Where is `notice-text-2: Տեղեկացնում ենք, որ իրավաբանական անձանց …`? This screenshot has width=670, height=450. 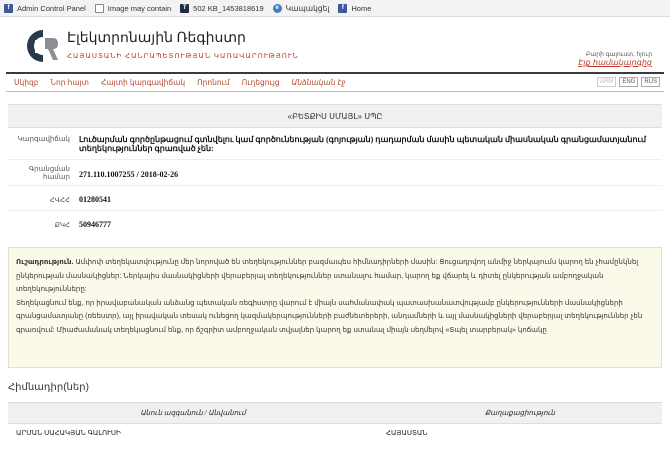
notice-text-2: Տեղեկացնում ենք, որ իրավաբանական անձանց … is located at coordinates (329, 316).